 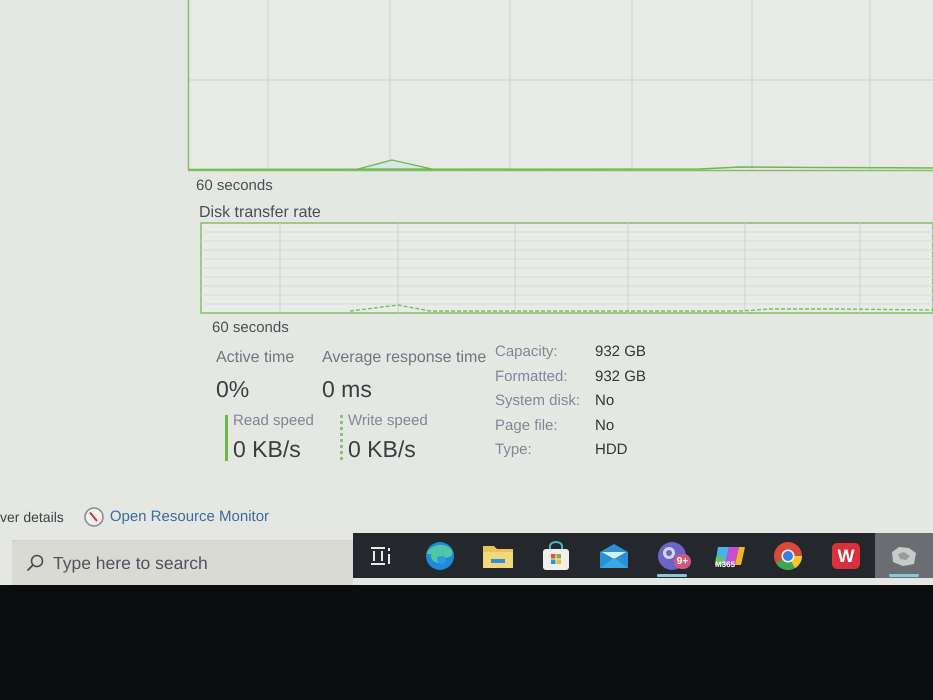 What do you see at coordinates (32, 517) in the screenshot?
I see `details-link: ver details` at bounding box center [32, 517].